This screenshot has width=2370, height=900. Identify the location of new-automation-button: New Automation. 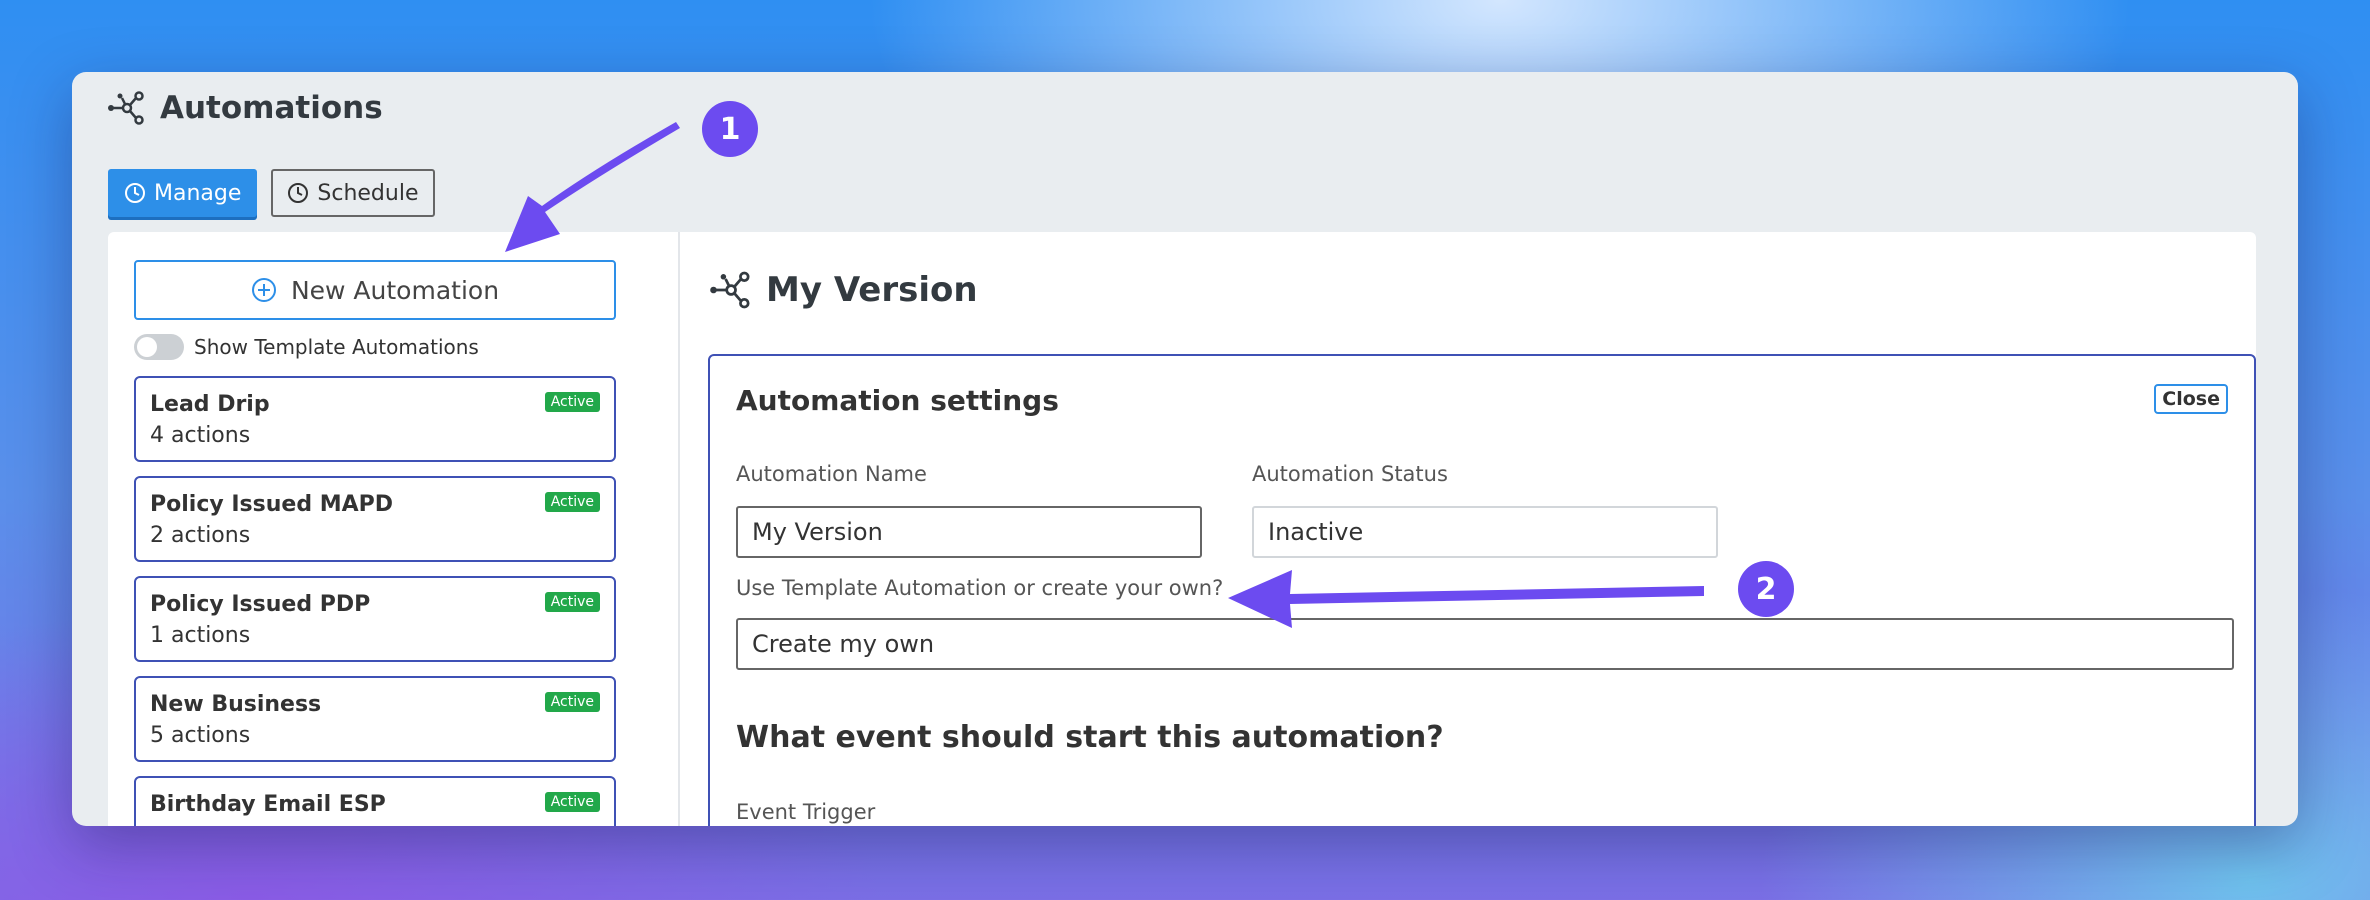
(375, 290).